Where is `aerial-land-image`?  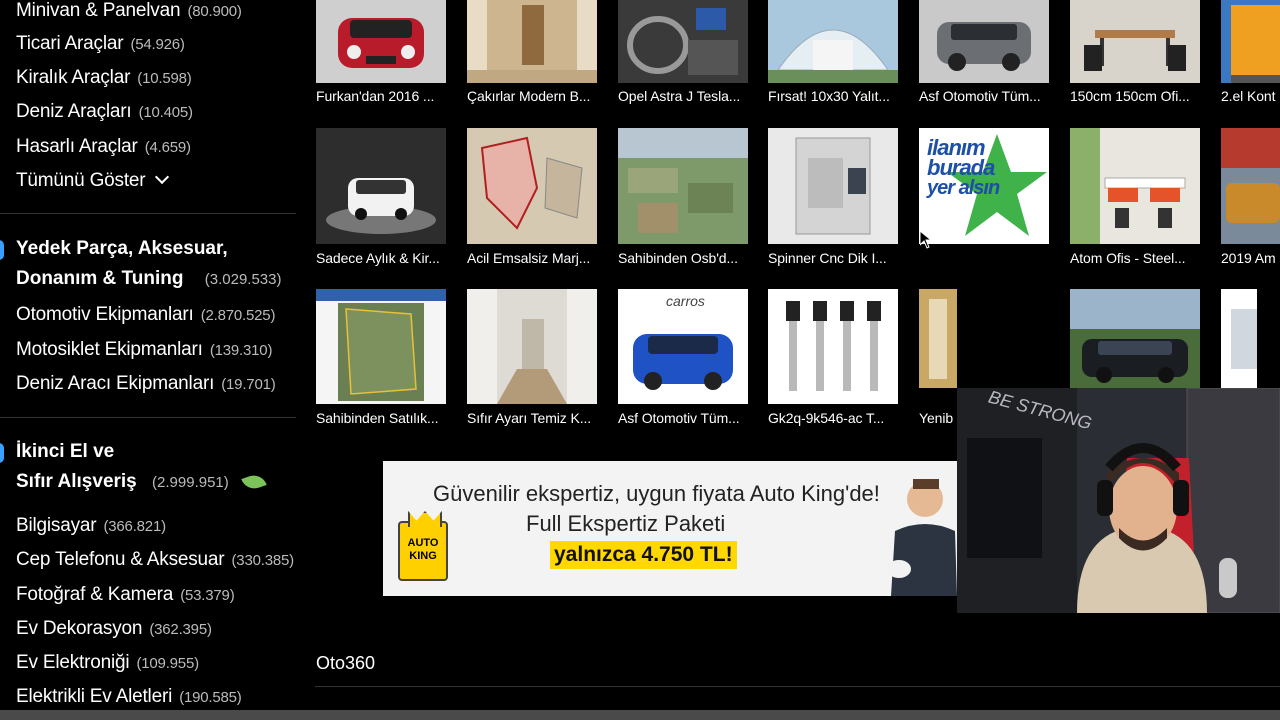 aerial-land-image is located at coordinates (683, 186).